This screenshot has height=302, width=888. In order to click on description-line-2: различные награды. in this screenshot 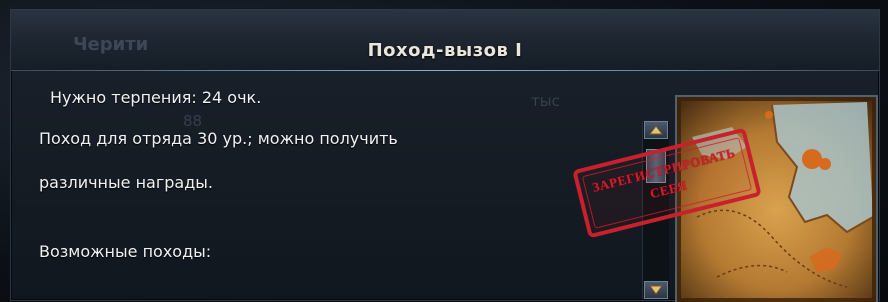, I will do `click(126, 182)`.